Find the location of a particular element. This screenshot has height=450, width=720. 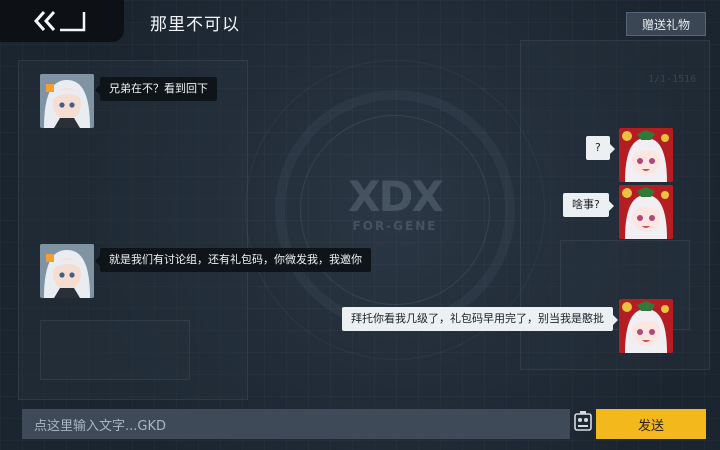

message-bubble: 兄弟在不？看到回下 is located at coordinates (156, 89).